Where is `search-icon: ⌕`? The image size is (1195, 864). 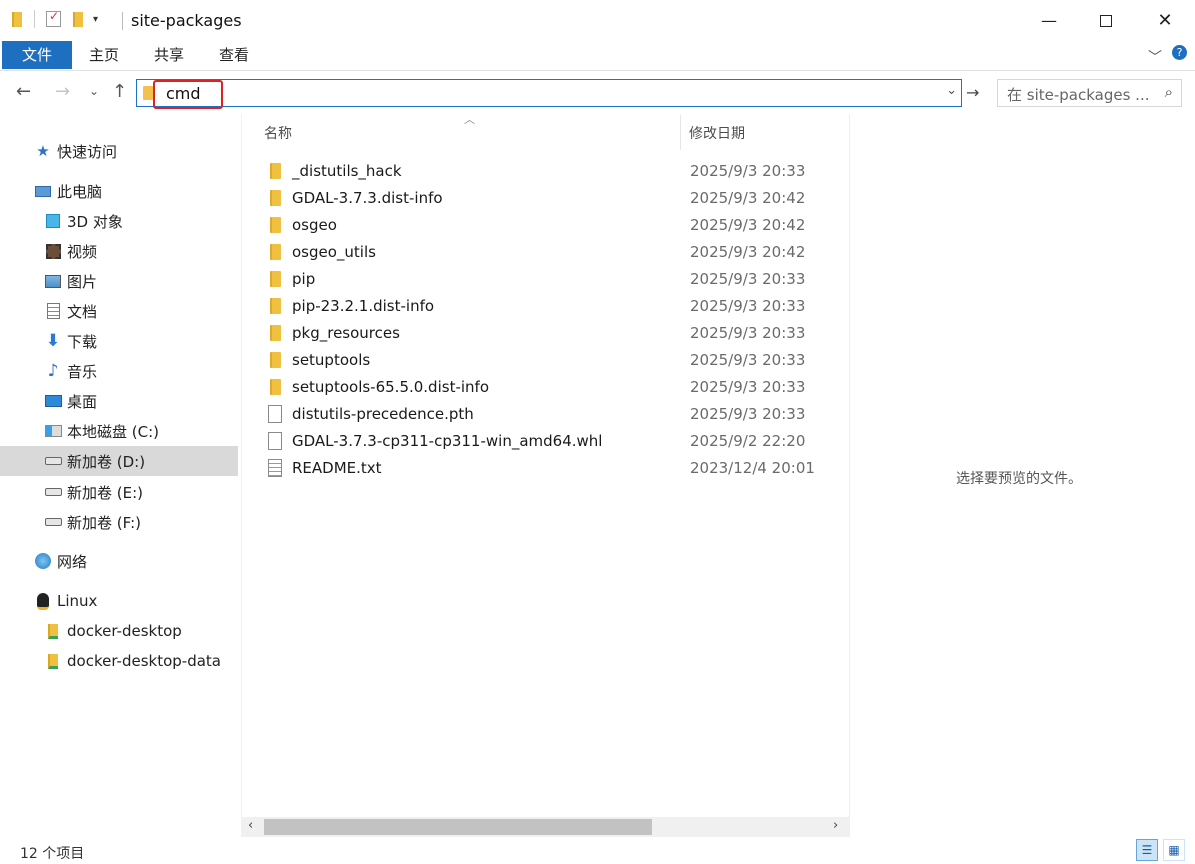
search-icon: ⌕ is located at coordinates (1169, 92).